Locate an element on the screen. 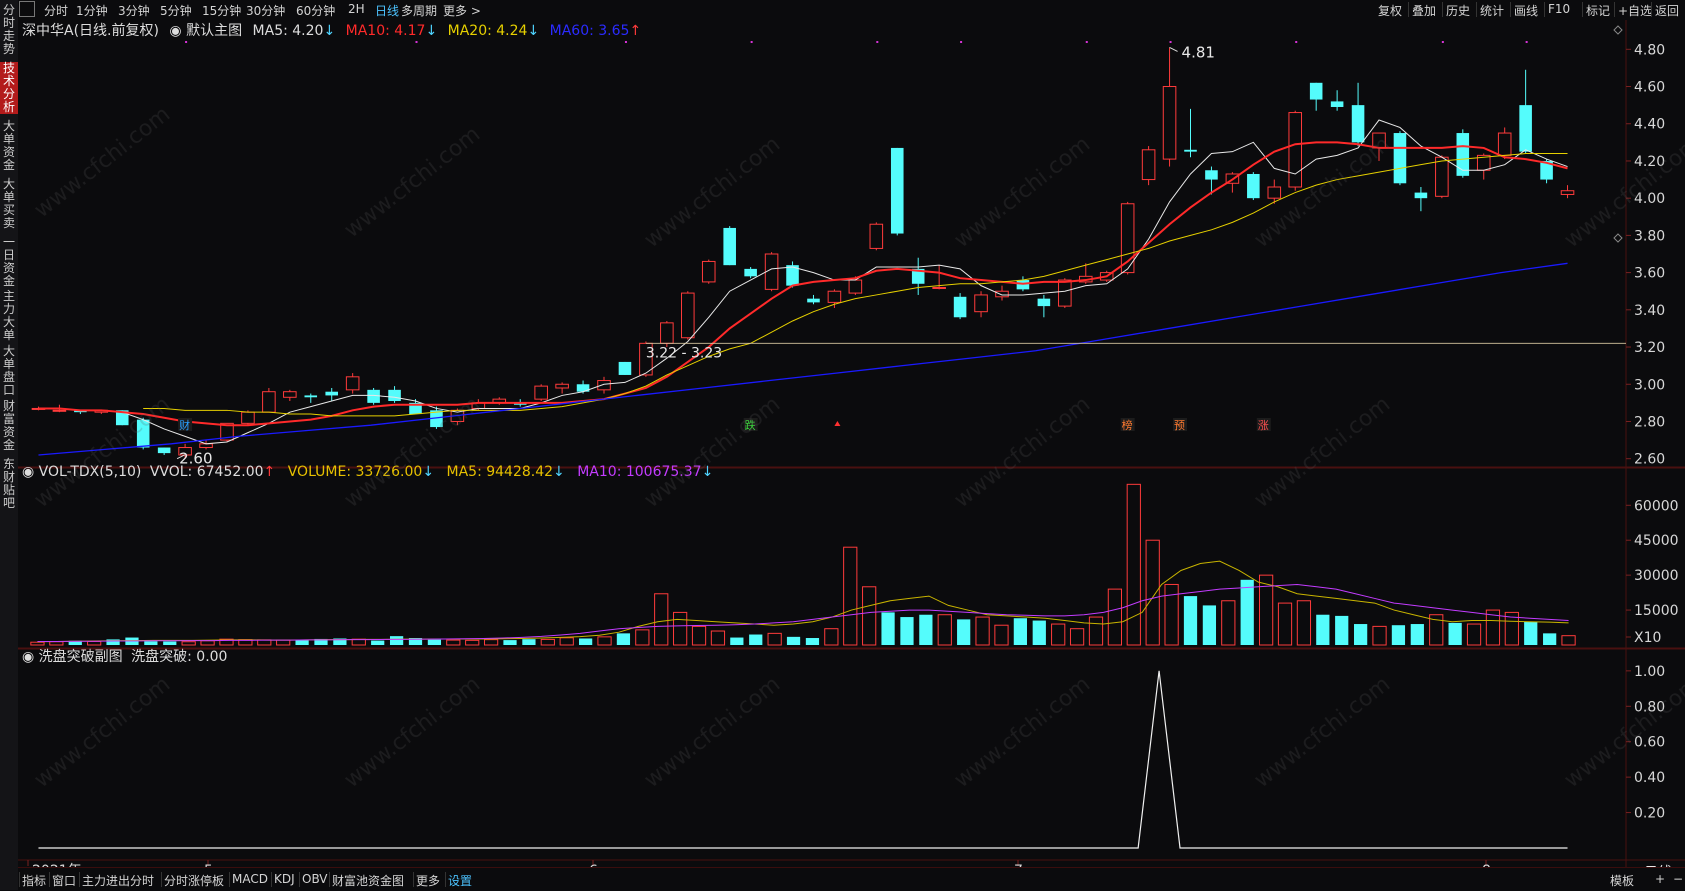  left-nav-item-4: 一日资金 is located at coordinates (9, 262).